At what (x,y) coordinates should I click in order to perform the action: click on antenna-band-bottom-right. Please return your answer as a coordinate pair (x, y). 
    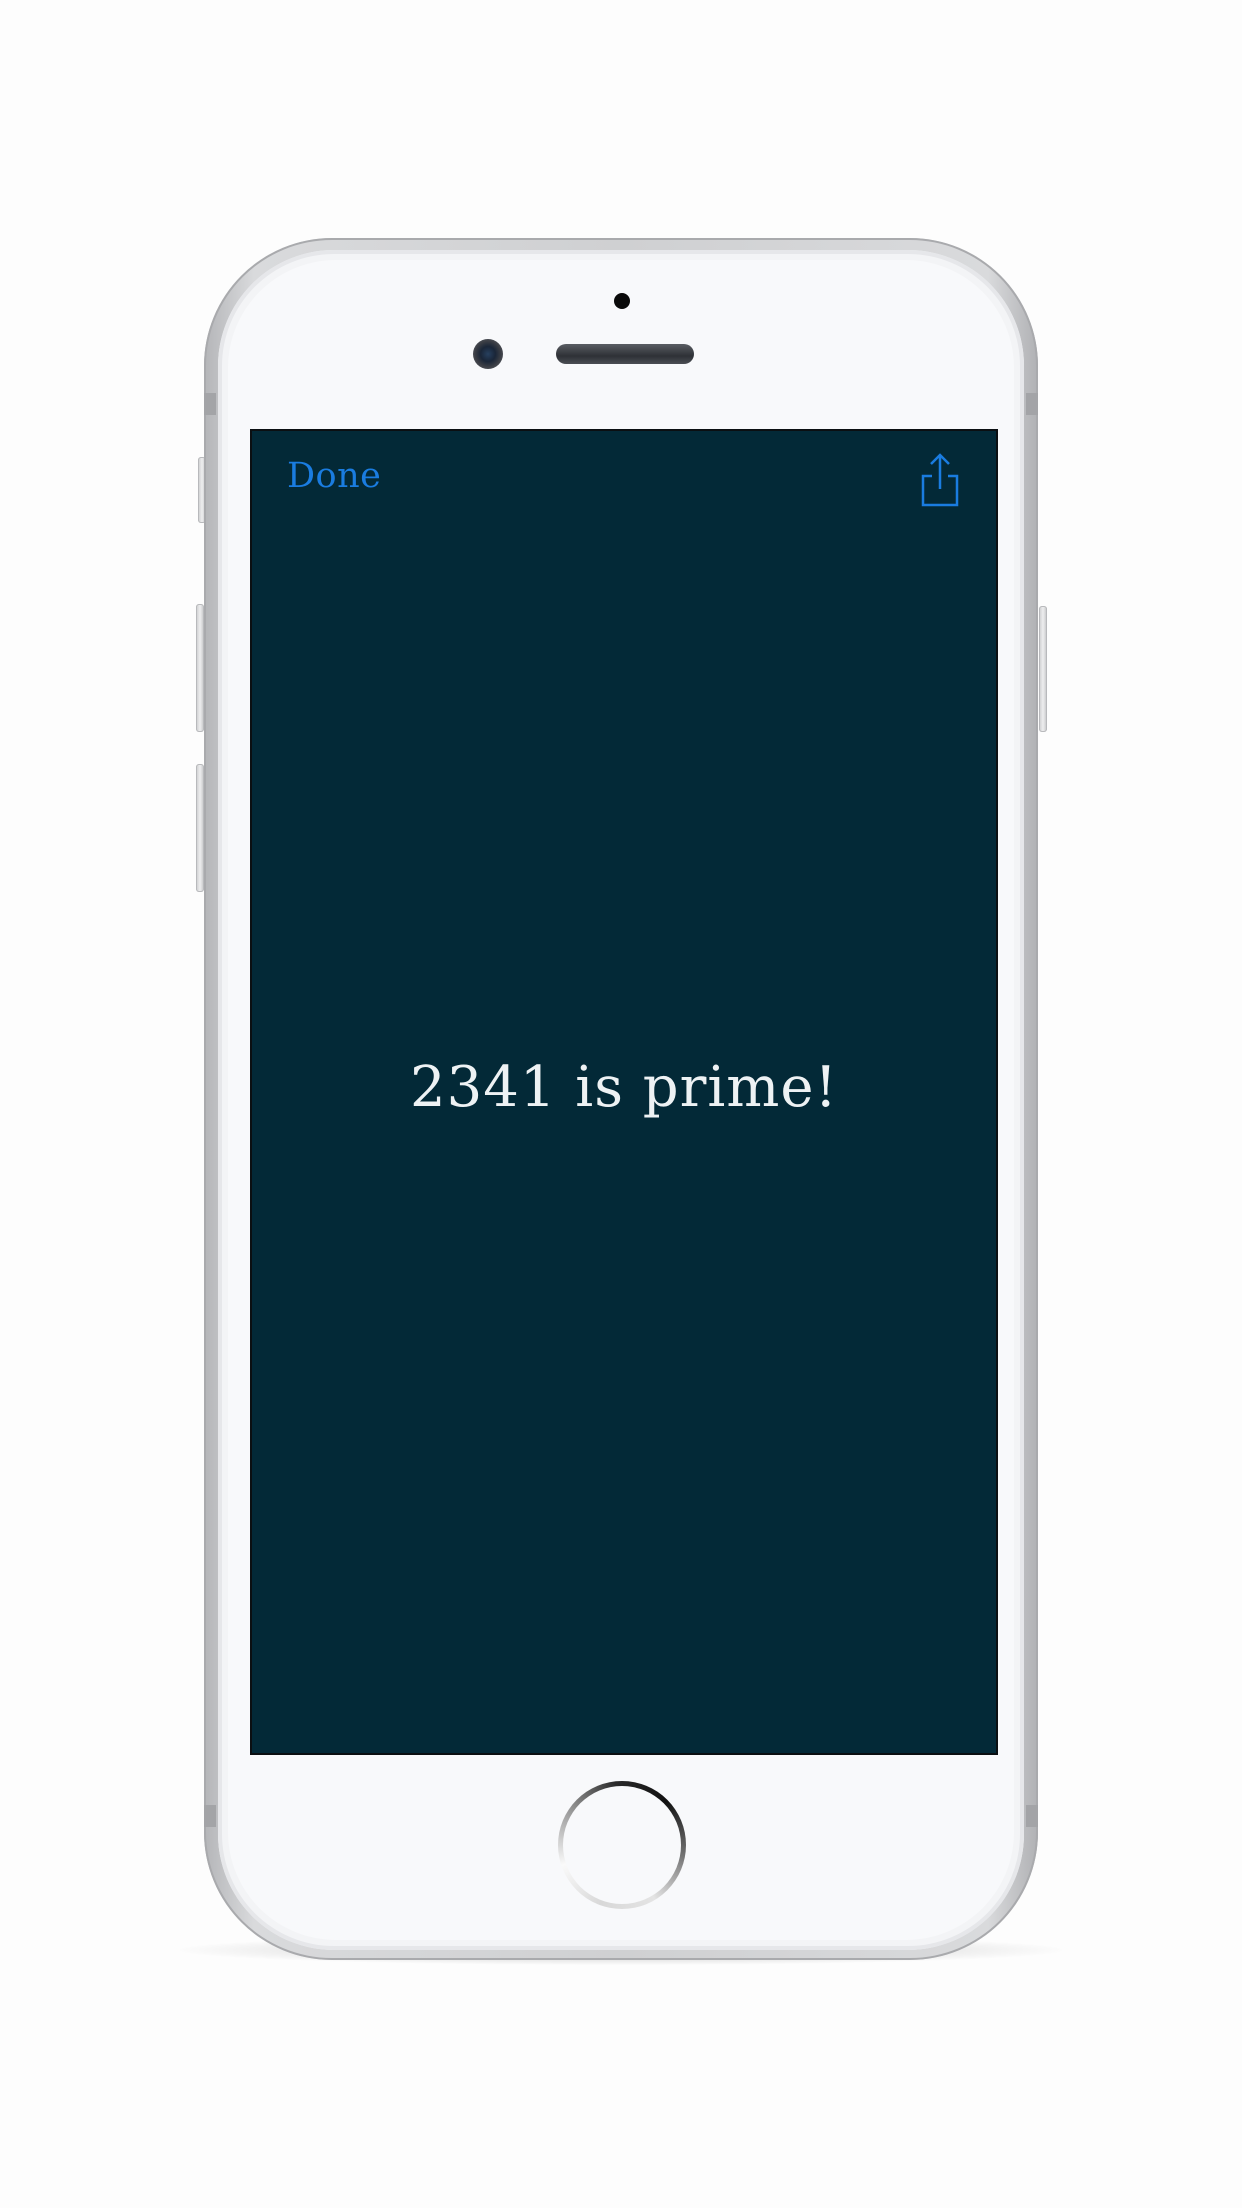
    Looking at the image, I should click on (1032, 1816).